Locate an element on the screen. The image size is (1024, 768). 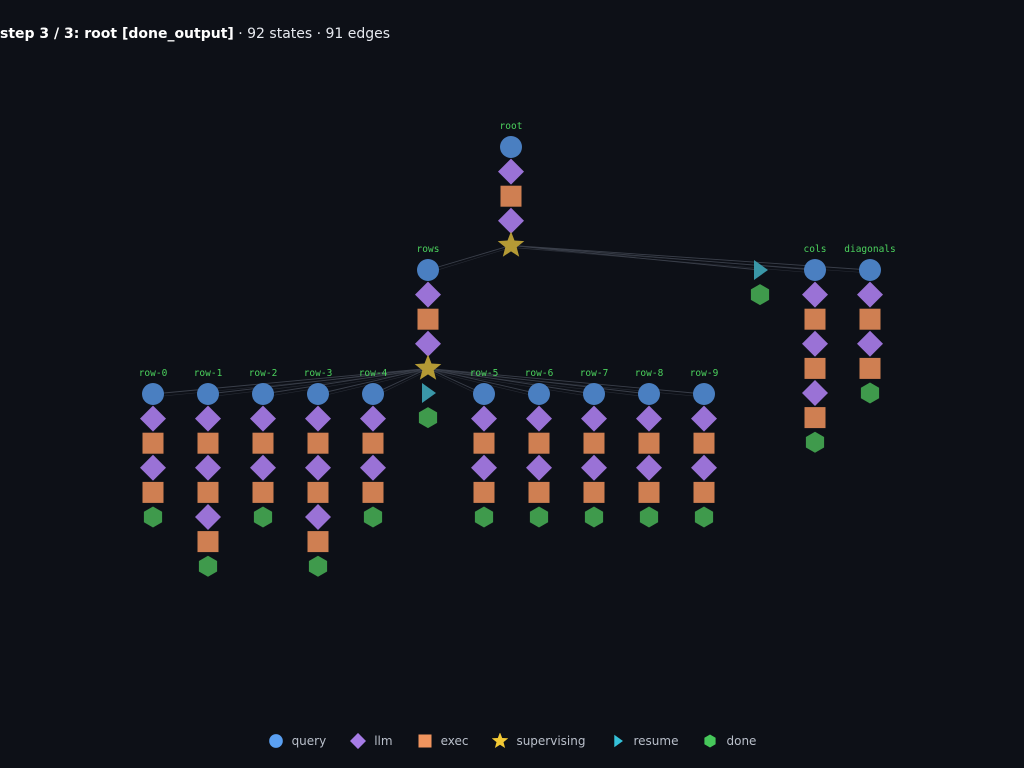
chain-label: row-7 is located at coordinates (594, 373).